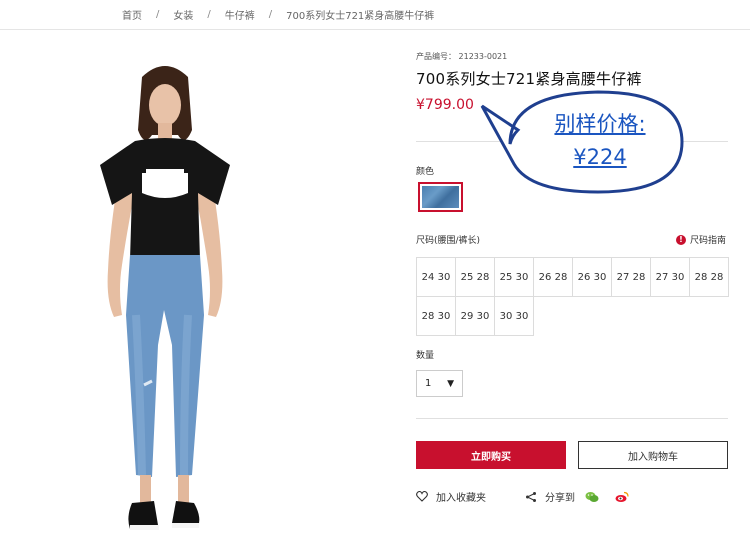 The width and height of the screenshot is (750, 551). Describe the element at coordinates (592, 277) in the screenshot. I see `size-option: 26 30` at that location.